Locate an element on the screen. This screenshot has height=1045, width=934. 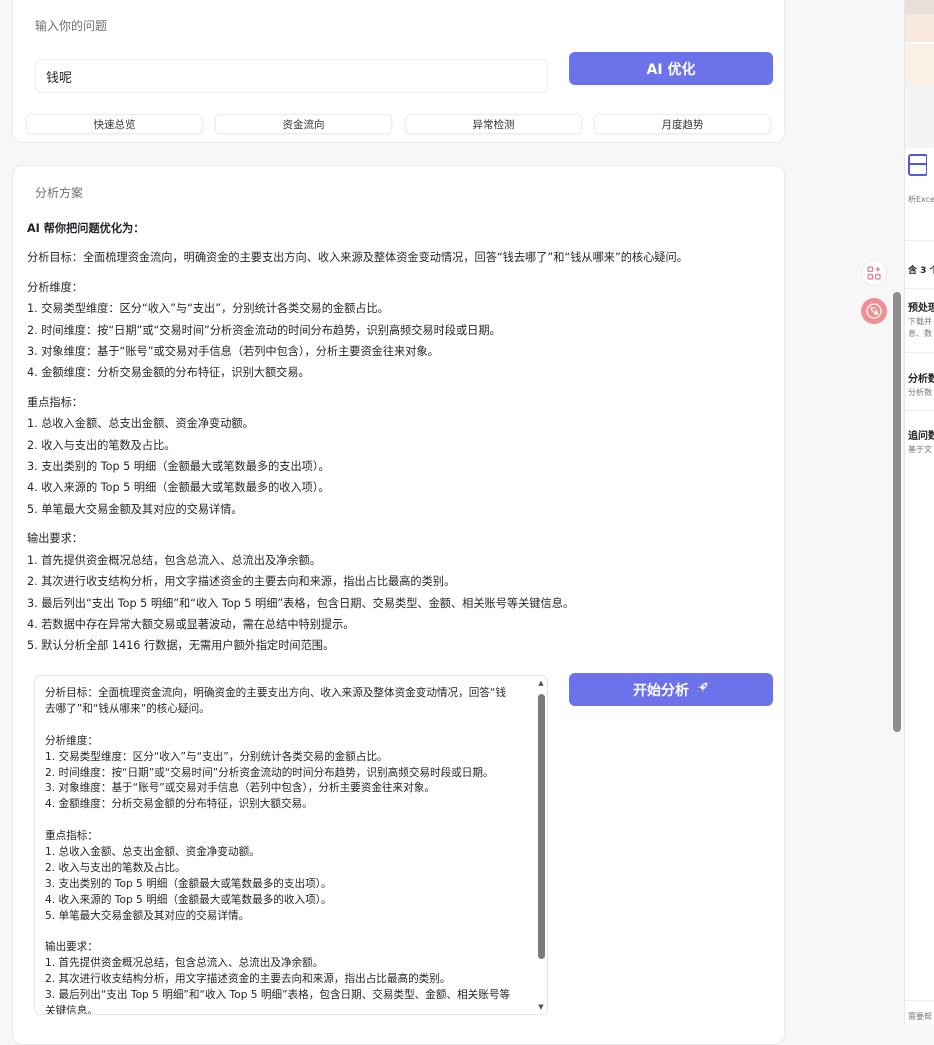
side-panel-banner is located at coordinates (919, 28).